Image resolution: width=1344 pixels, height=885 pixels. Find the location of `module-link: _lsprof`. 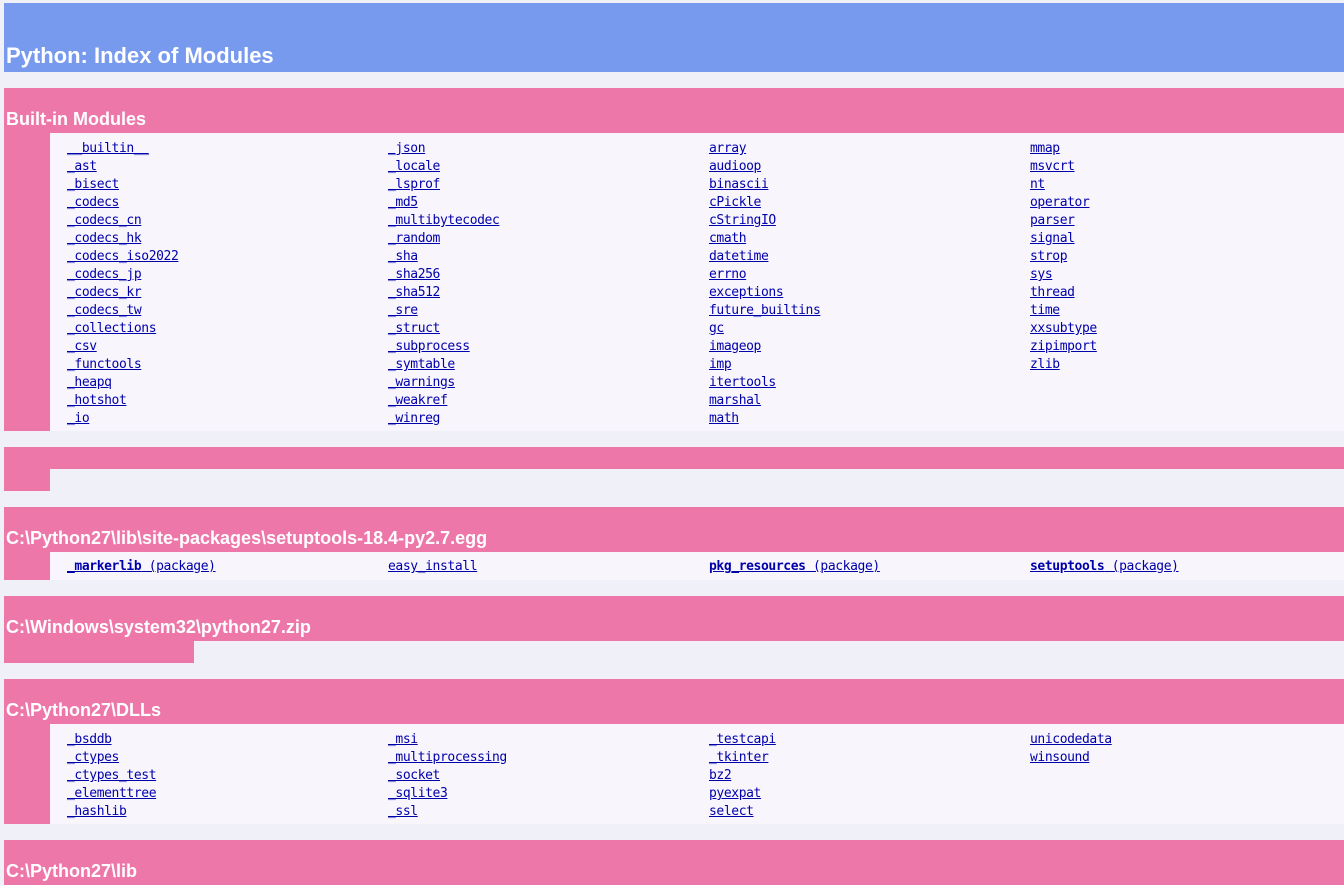

module-link: _lsprof is located at coordinates (443, 185).